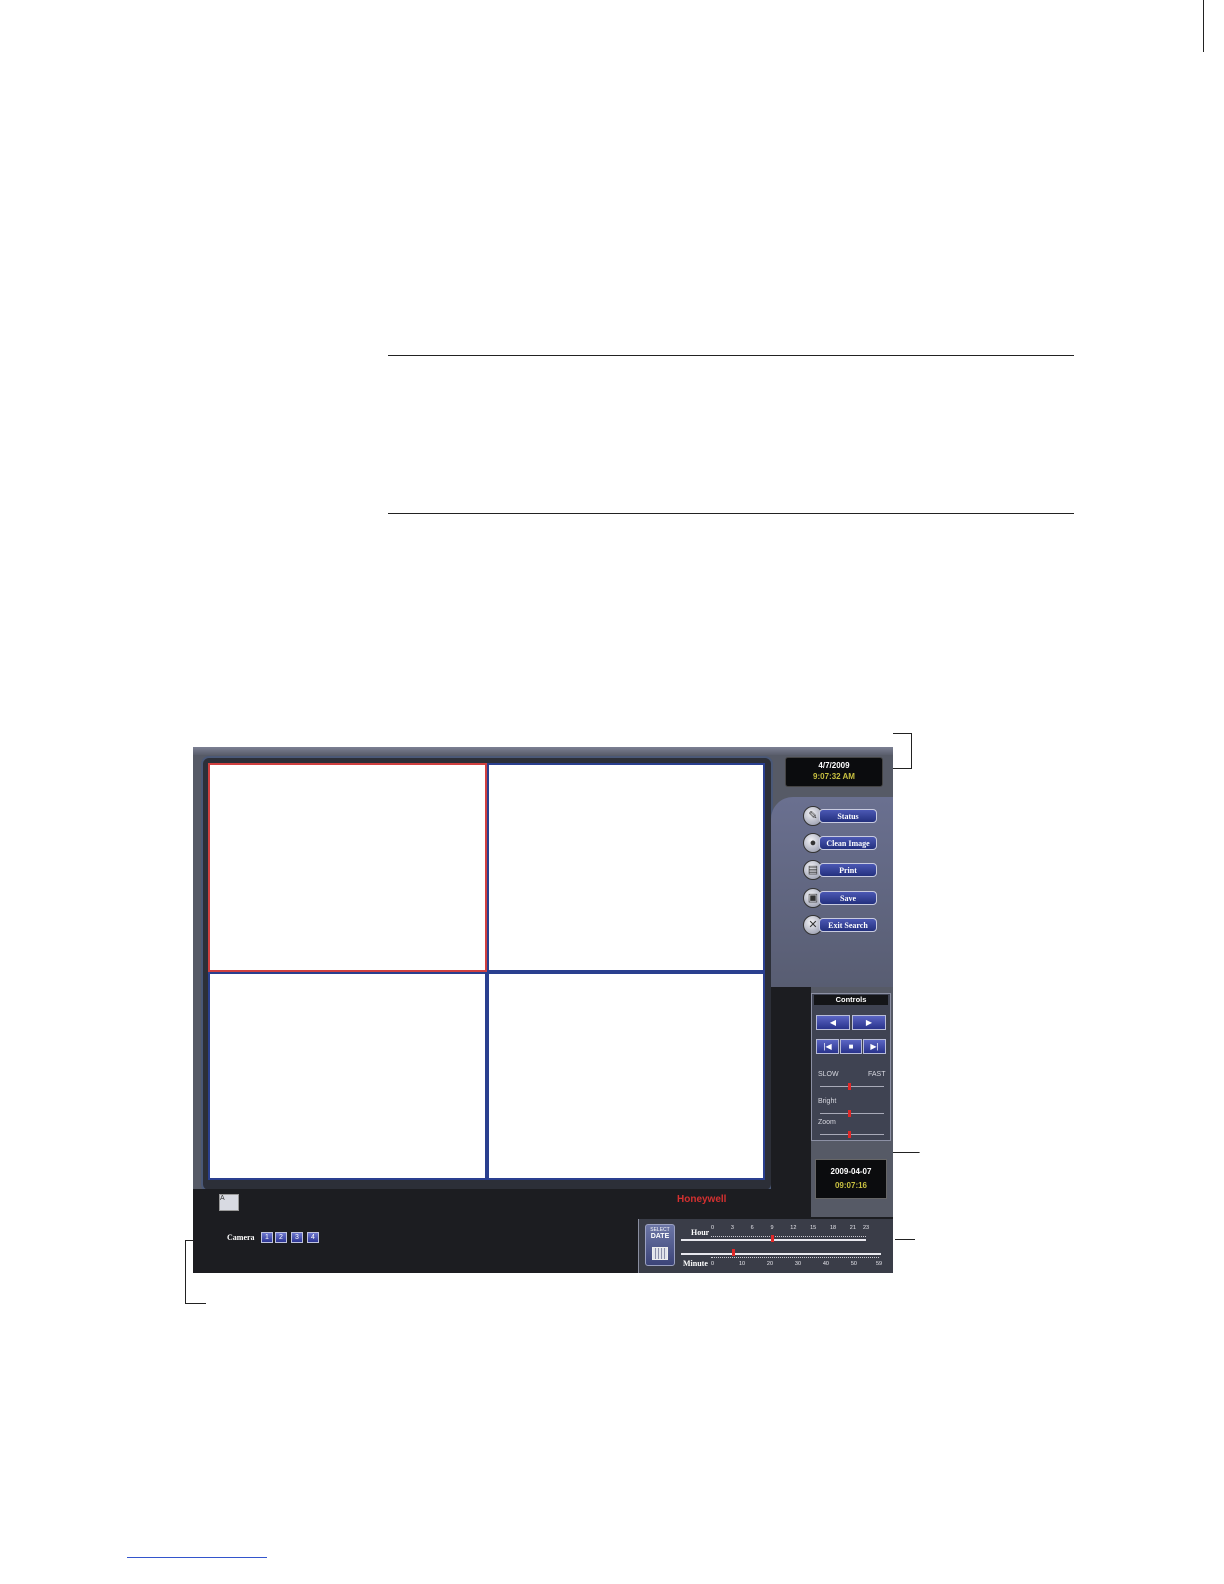 This screenshot has height=1584, width=1224. What do you see at coordinates (713, 1228) in the screenshot?
I see `hour-tick-label: 0` at bounding box center [713, 1228].